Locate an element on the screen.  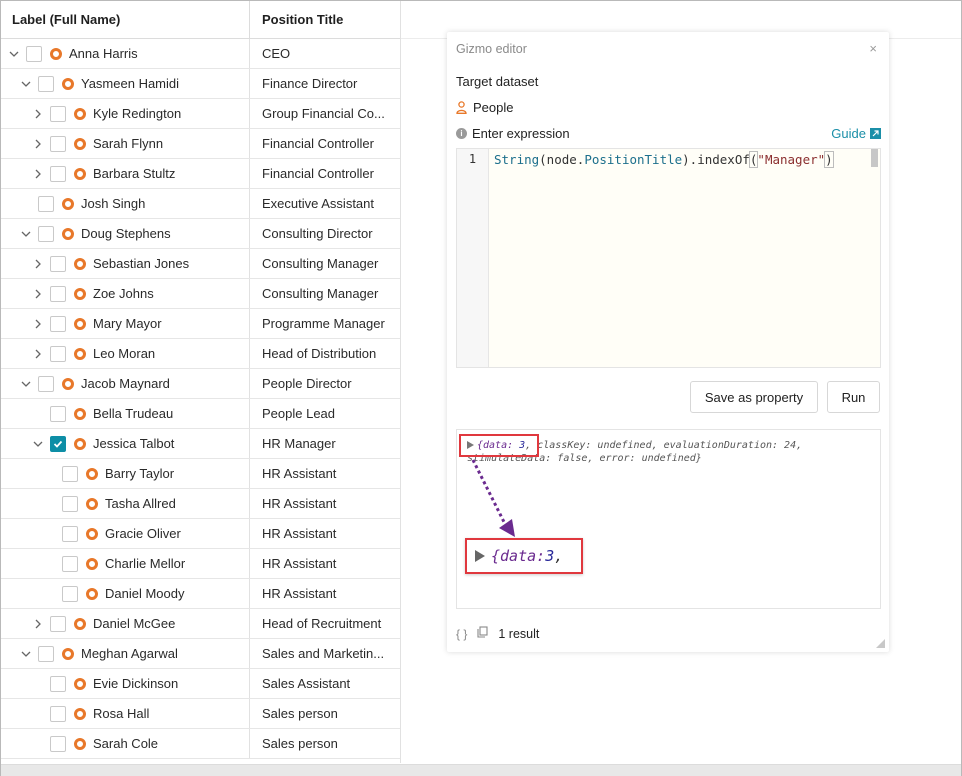
table-row: Gracie Oliver HR Assistant is located at coordinates (200, 534).